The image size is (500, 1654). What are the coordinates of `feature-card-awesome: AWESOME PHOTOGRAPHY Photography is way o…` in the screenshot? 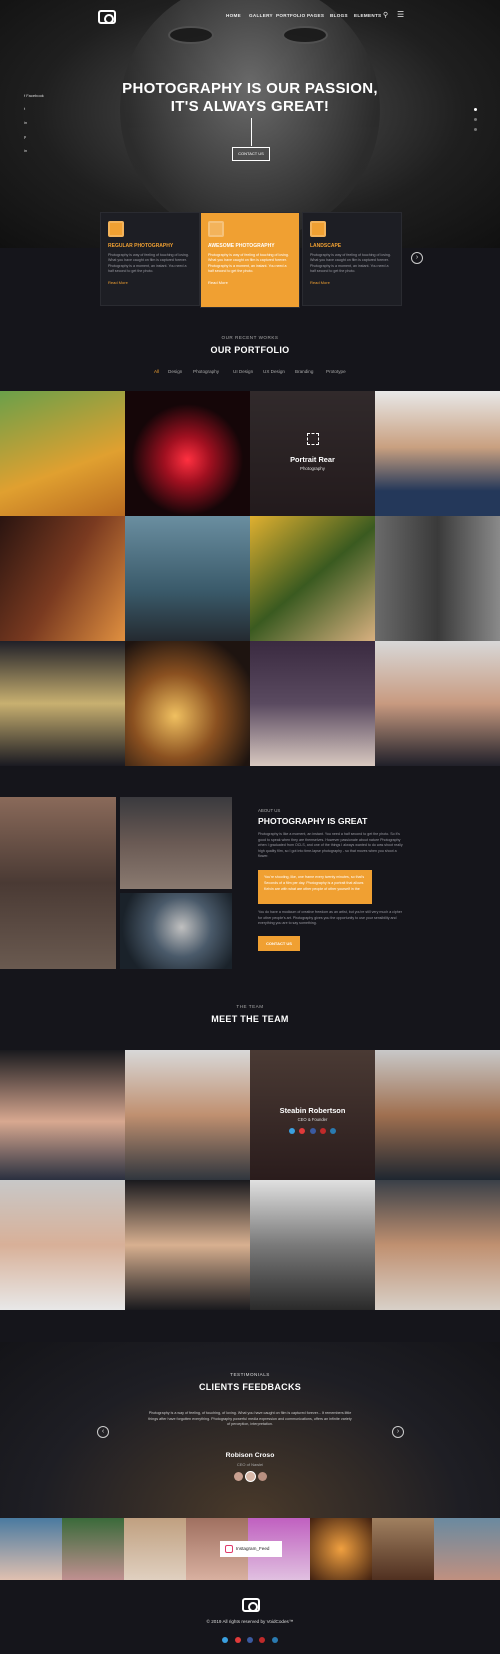 It's located at (250, 260).